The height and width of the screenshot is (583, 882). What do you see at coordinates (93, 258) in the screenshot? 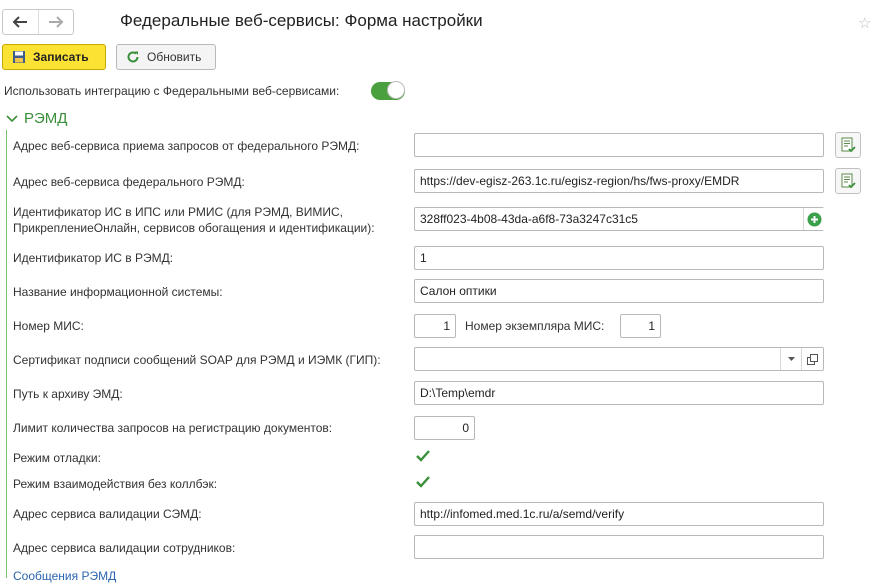
I see `is-identifier-remd-label: Идентификатор ИС в РЭМД:` at bounding box center [93, 258].